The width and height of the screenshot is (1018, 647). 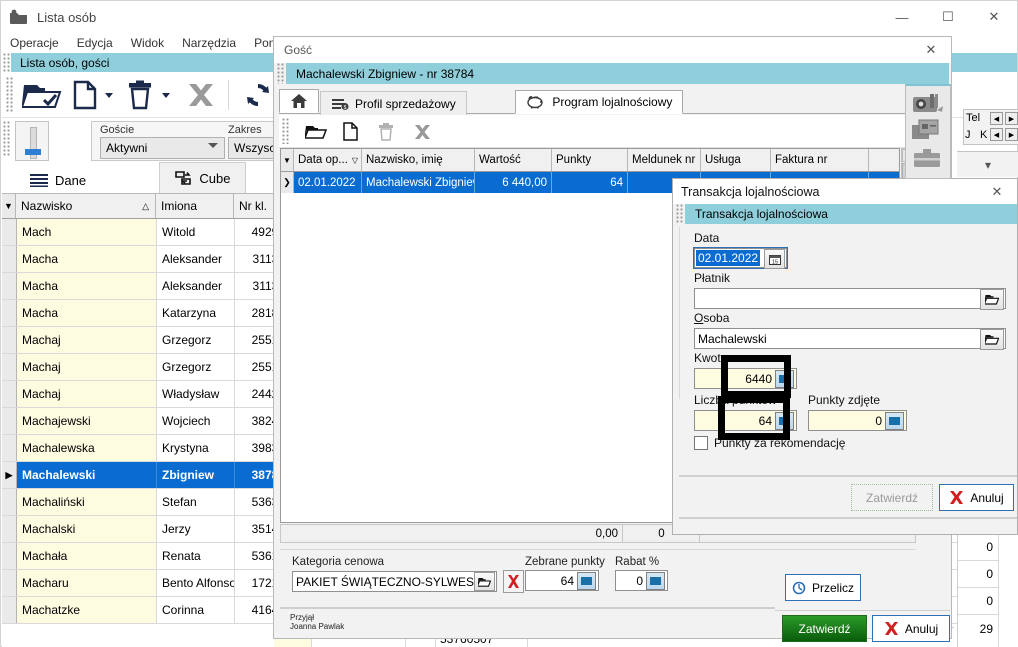 I want to click on camera-icon, so click(x=928, y=104).